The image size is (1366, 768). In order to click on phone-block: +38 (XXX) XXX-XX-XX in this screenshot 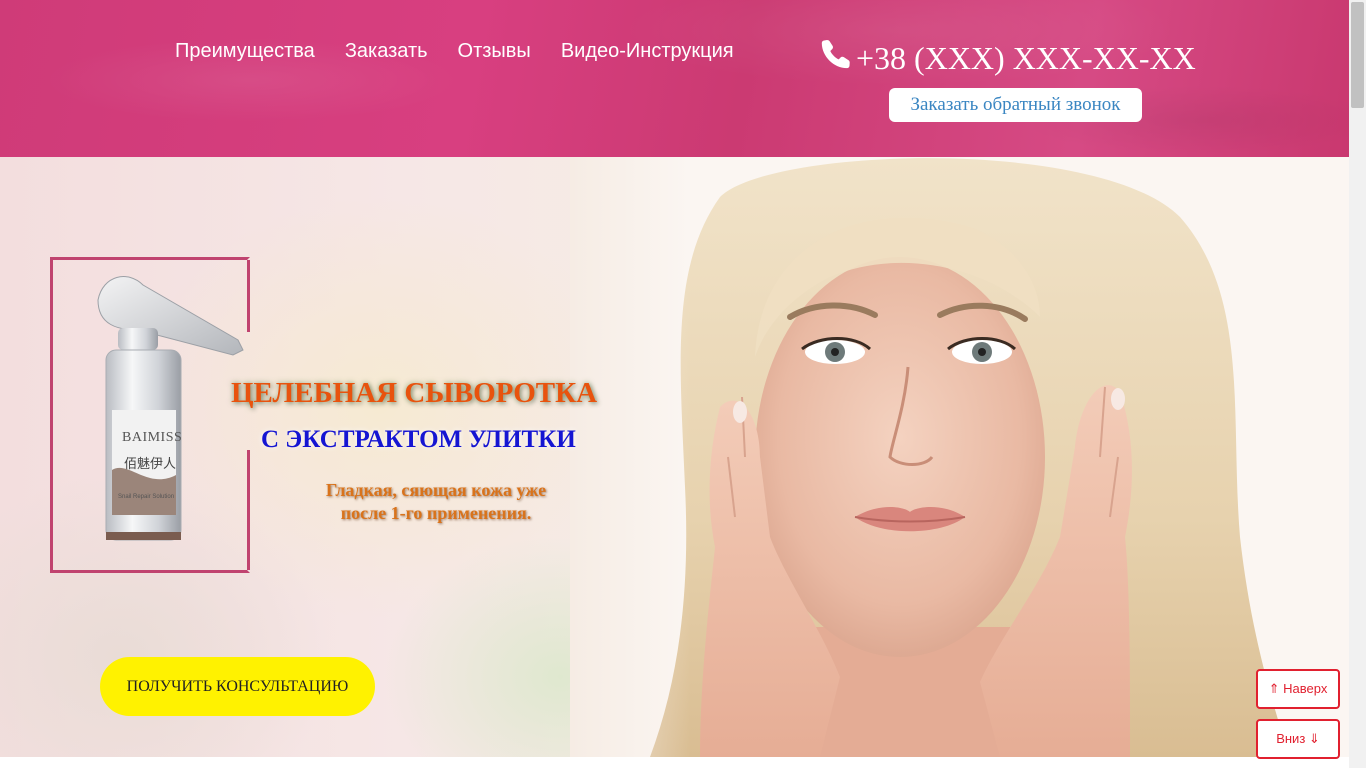, I will do `click(1008, 58)`.